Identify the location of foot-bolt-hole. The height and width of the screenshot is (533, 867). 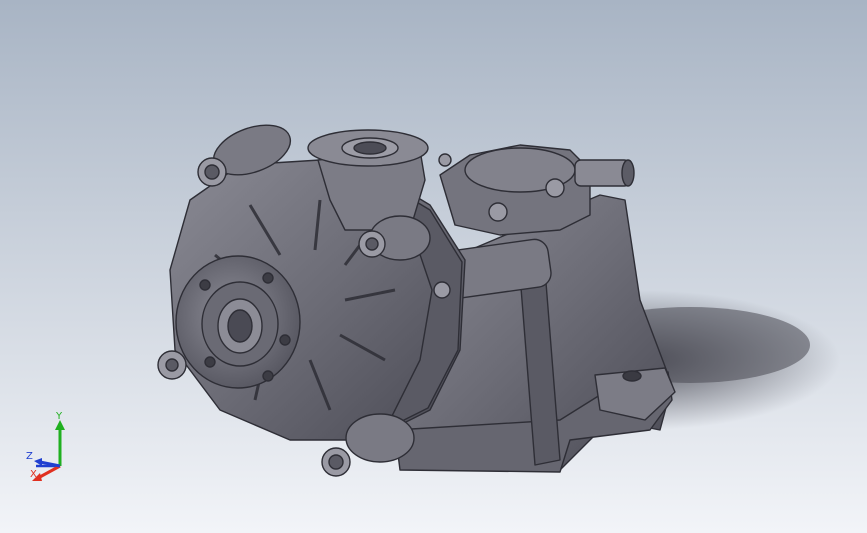
(632, 376).